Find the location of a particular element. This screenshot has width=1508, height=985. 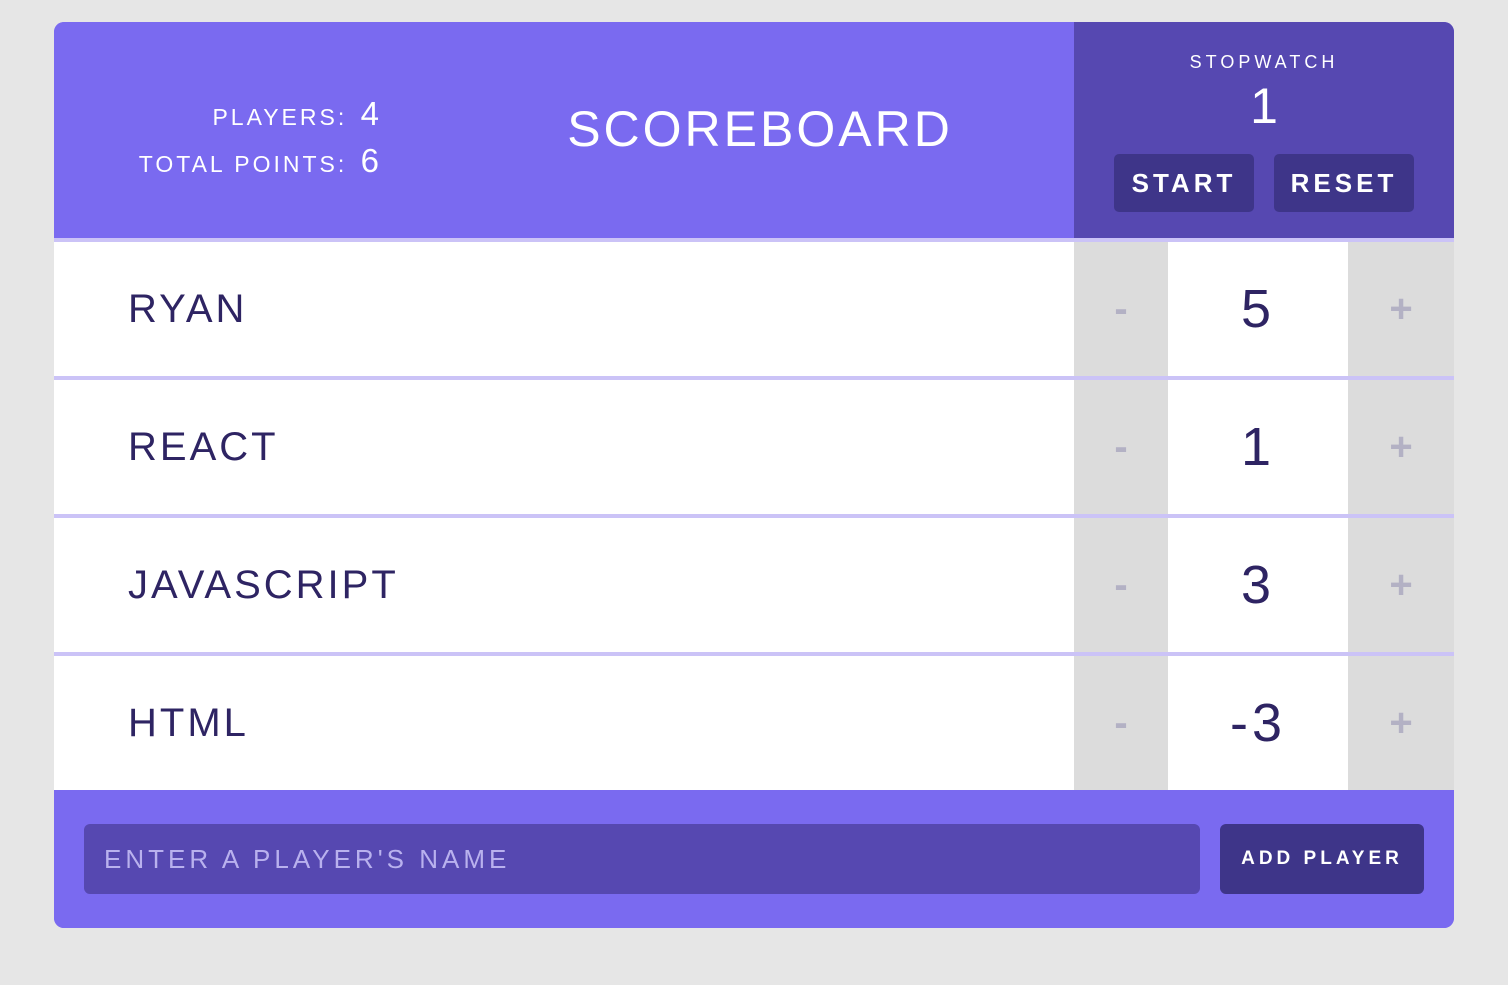

stopwatch-start-button: START is located at coordinates (1184, 183).